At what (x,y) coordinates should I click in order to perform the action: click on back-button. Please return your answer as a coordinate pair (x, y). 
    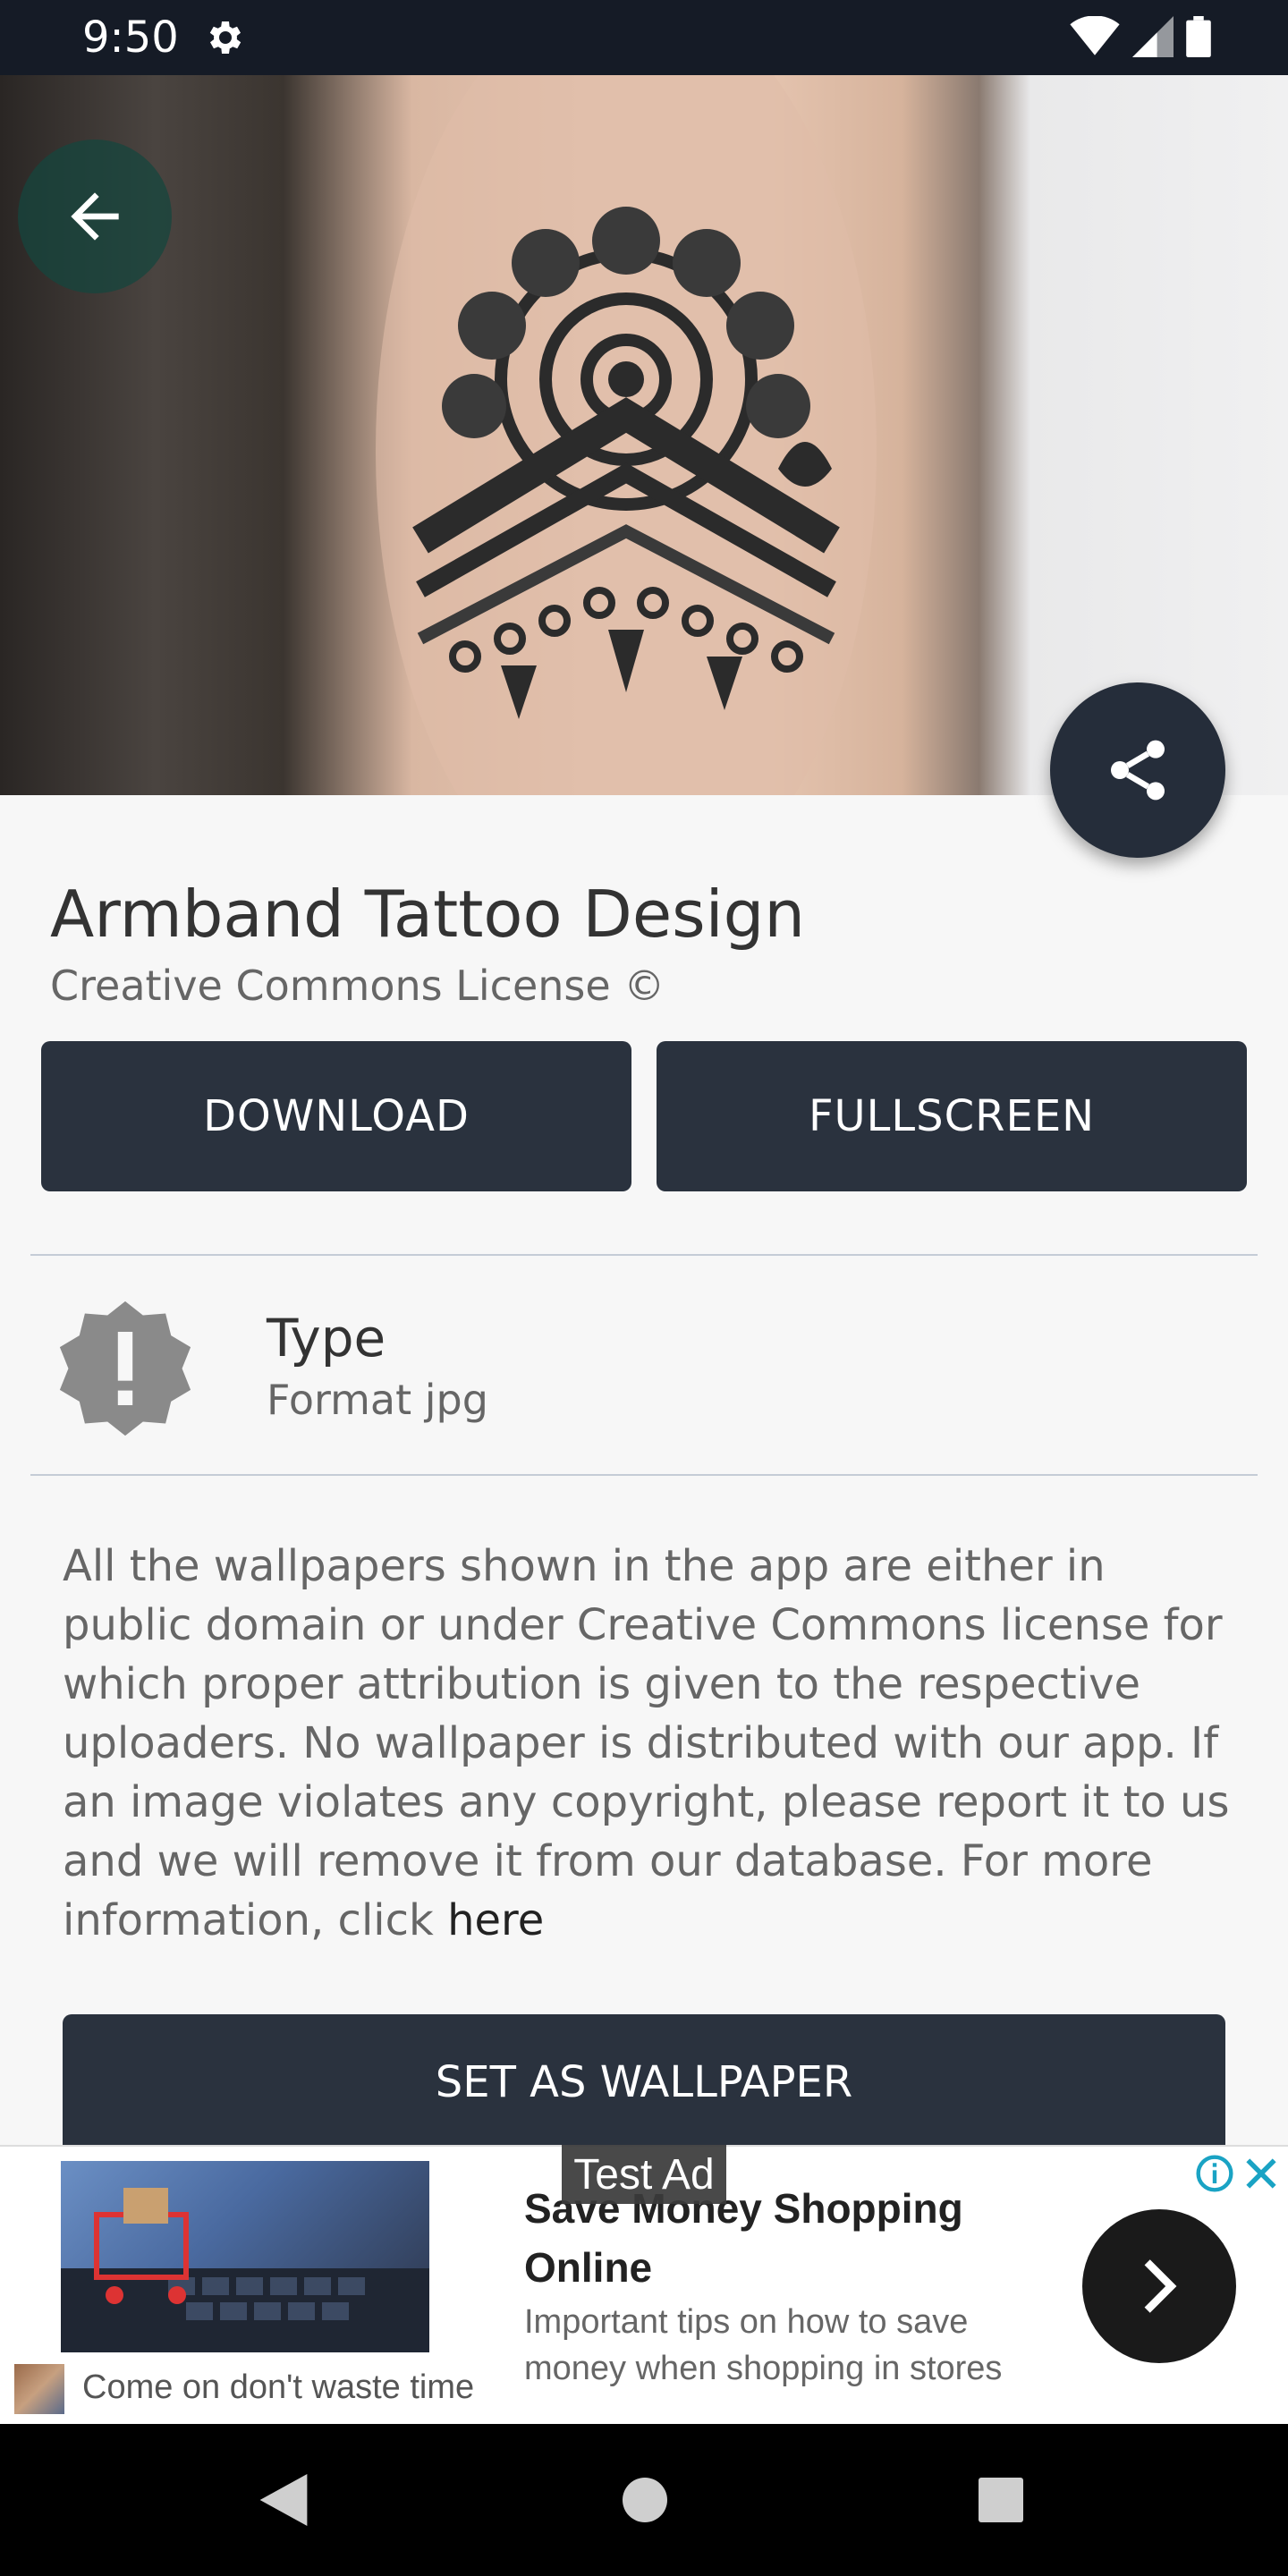
    Looking at the image, I should click on (95, 216).